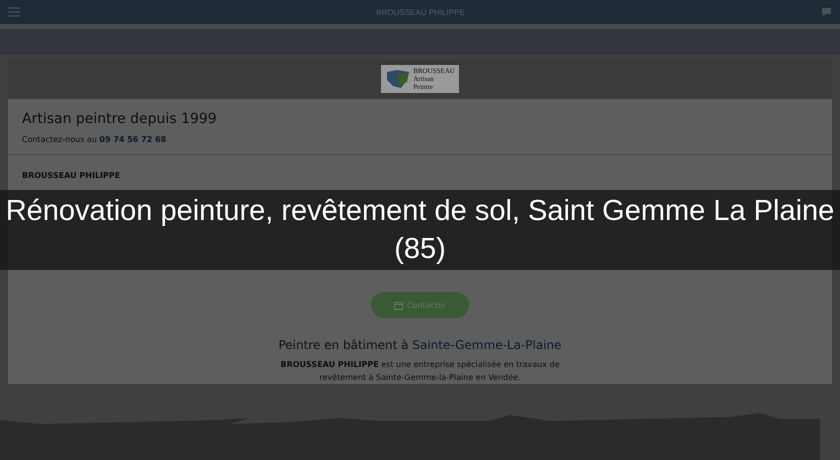 This screenshot has width=840, height=460. Describe the element at coordinates (398, 79) in the screenshot. I see `logo-mark-icon` at that location.